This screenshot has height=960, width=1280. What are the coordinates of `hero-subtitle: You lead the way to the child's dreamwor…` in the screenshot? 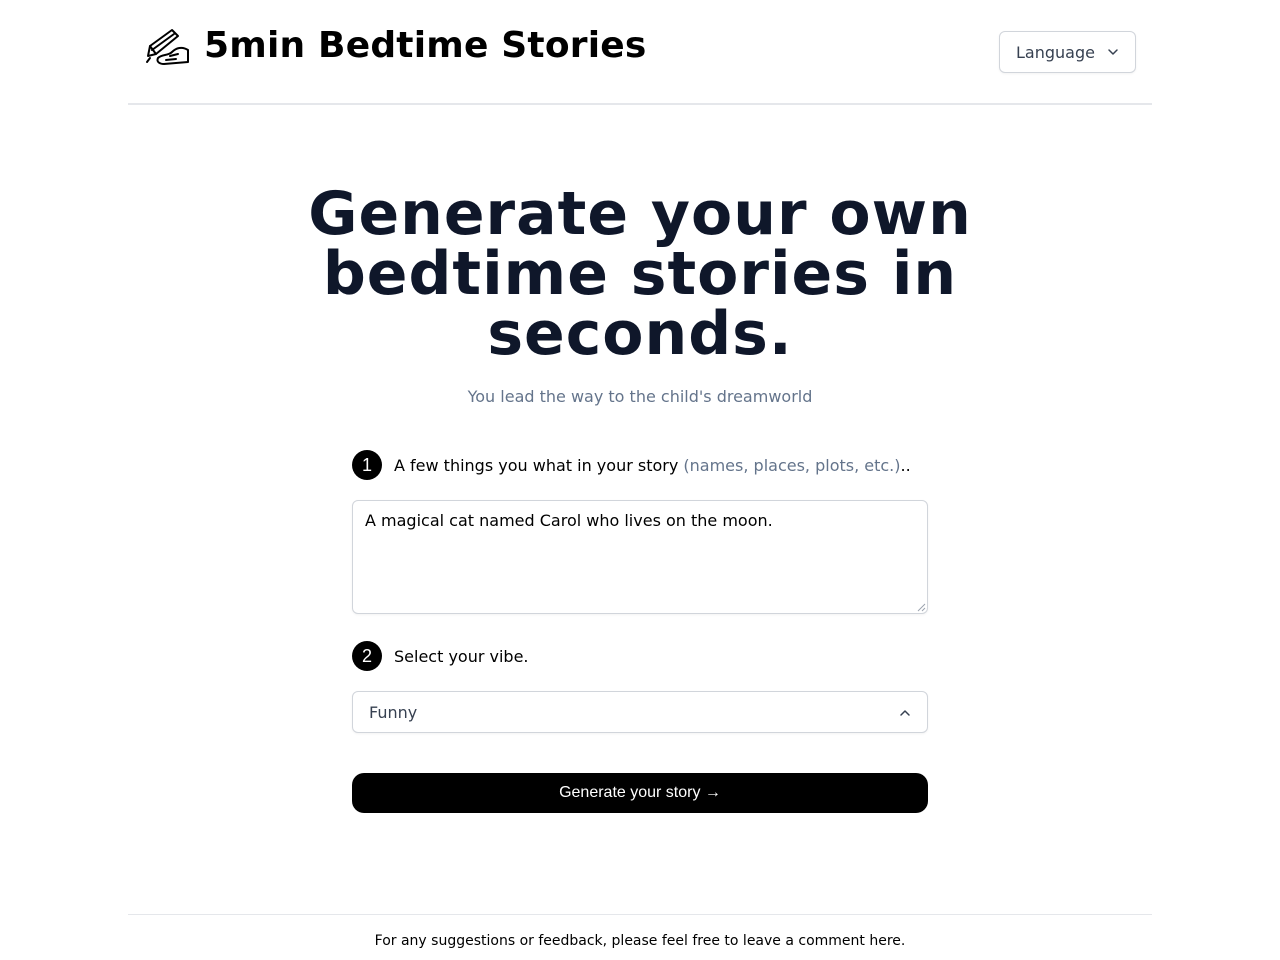 It's located at (640, 396).